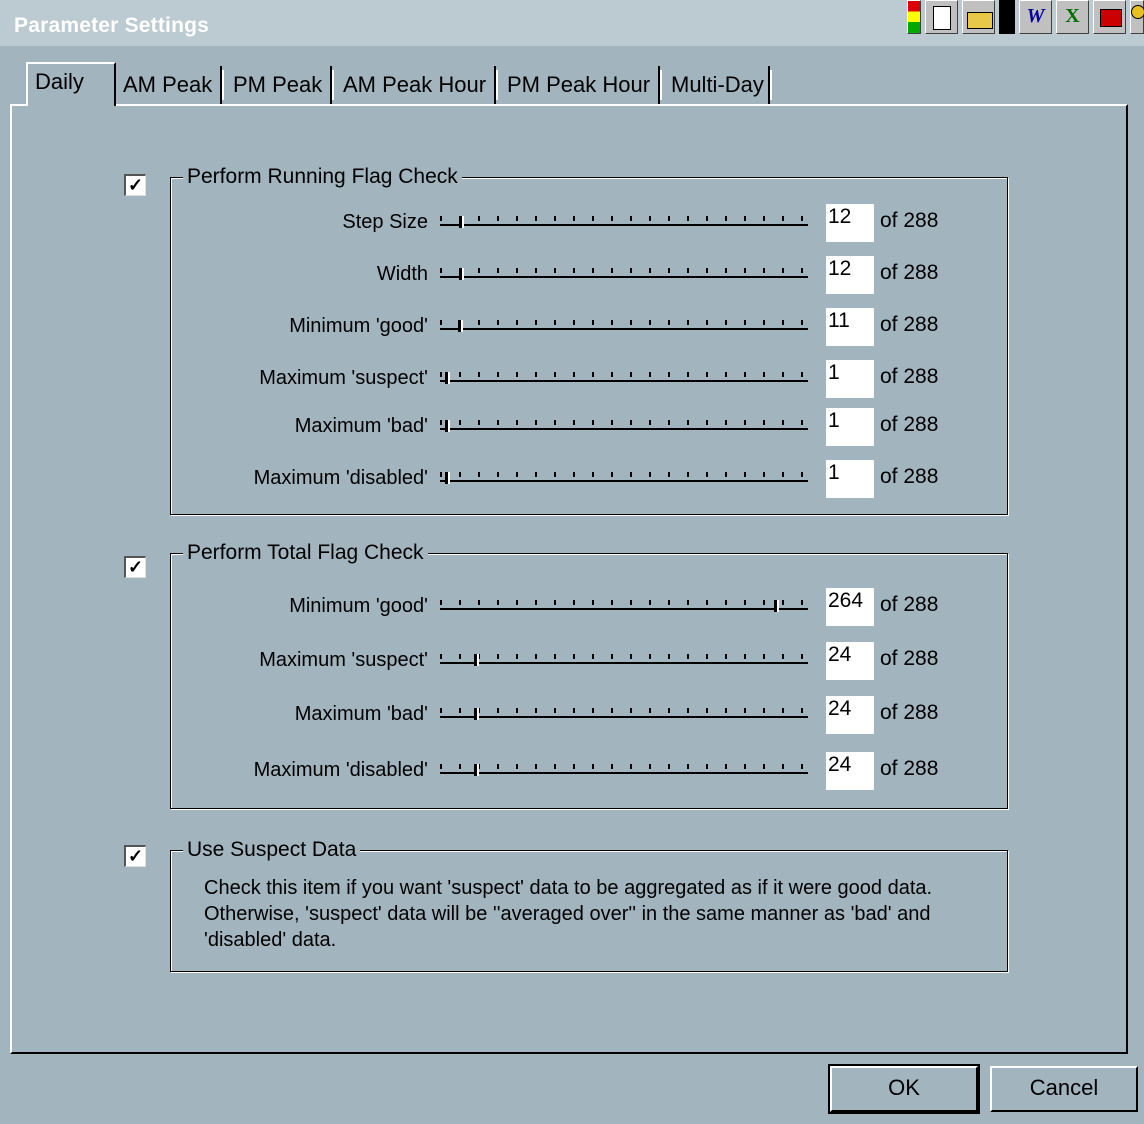 The image size is (1144, 1124). What do you see at coordinates (361, 714) in the screenshot?
I see `total-check-row-label: Maximum 'bad'` at bounding box center [361, 714].